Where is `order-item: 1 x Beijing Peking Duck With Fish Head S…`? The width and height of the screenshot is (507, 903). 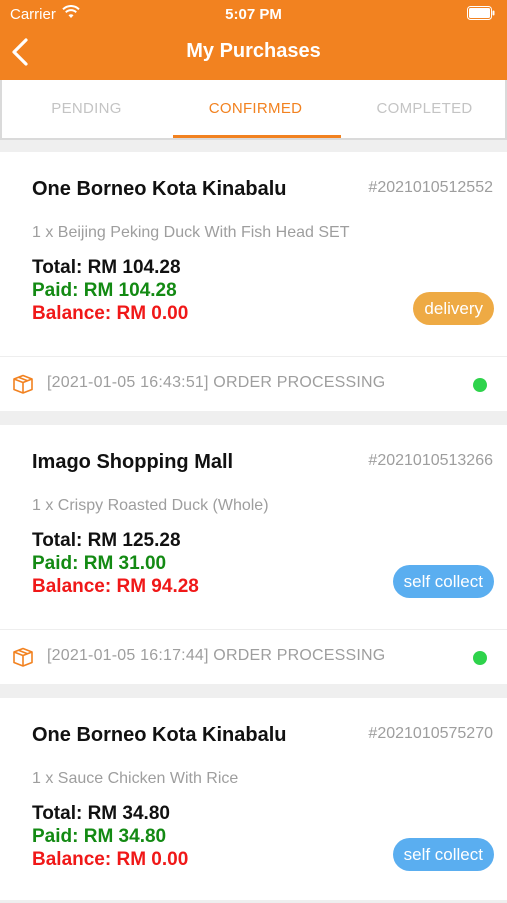
order-item: 1 x Beijing Peking Duck With Fish Head S… is located at coordinates (191, 232).